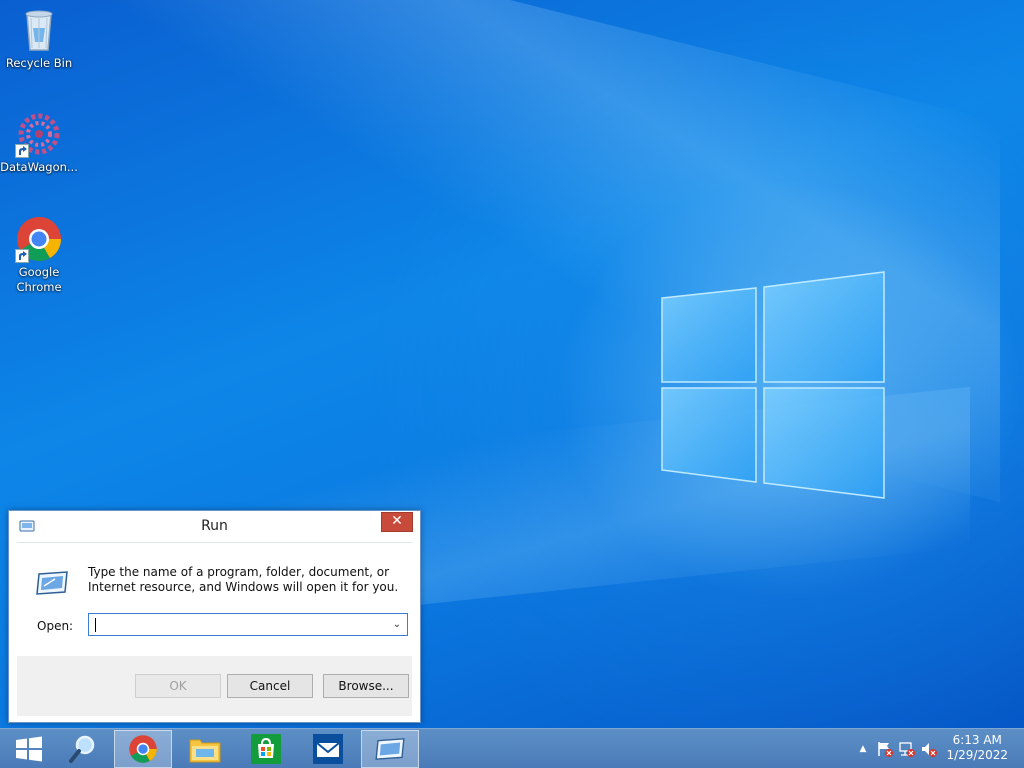 Image resolution: width=1024 pixels, height=768 pixels. I want to click on file-explorer-icon, so click(205, 751).